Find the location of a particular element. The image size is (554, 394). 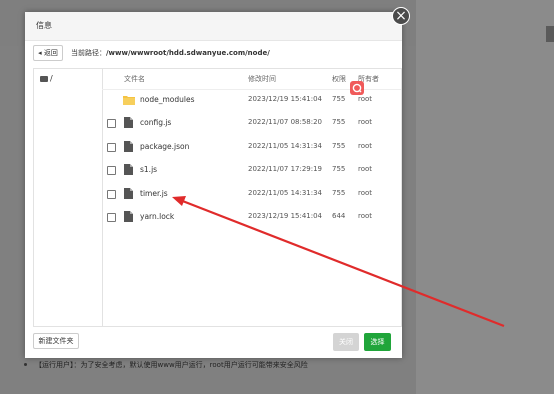

select-button: 选择 is located at coordinates (377, 342).